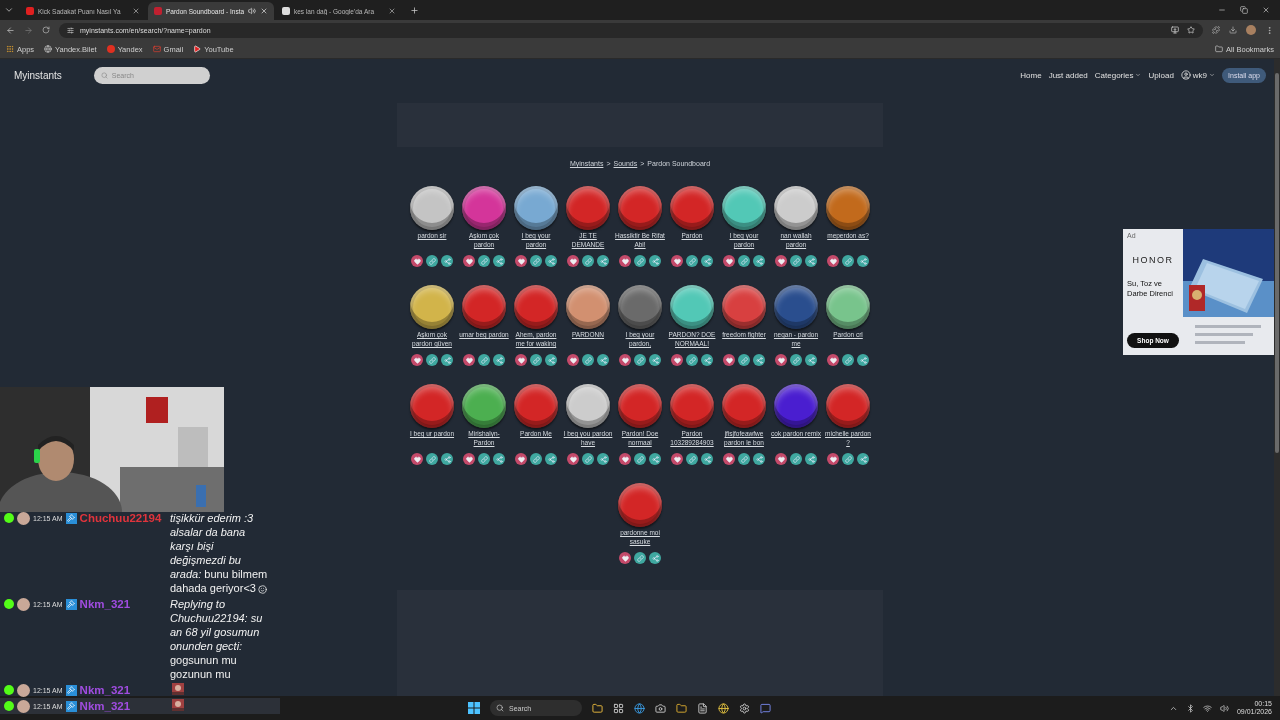 The height and width of the screenshot is (720, 1280). I want to click on folder-icon, so click(597, 708).